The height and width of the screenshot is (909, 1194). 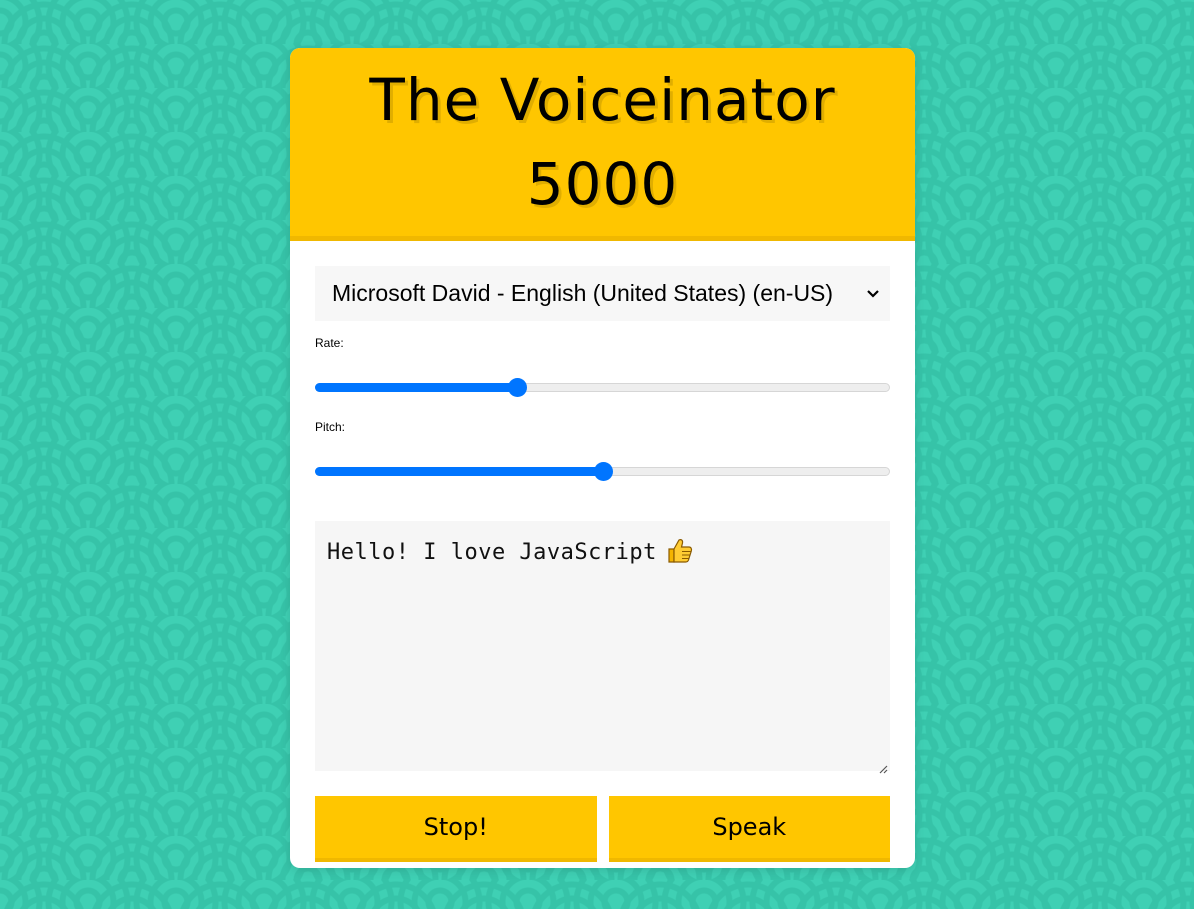 What do you see at coordinates (602, 647) in the screenshot?
I see `message-textarea: Hello! I love JavaScript` at bounding box center [602, 647].